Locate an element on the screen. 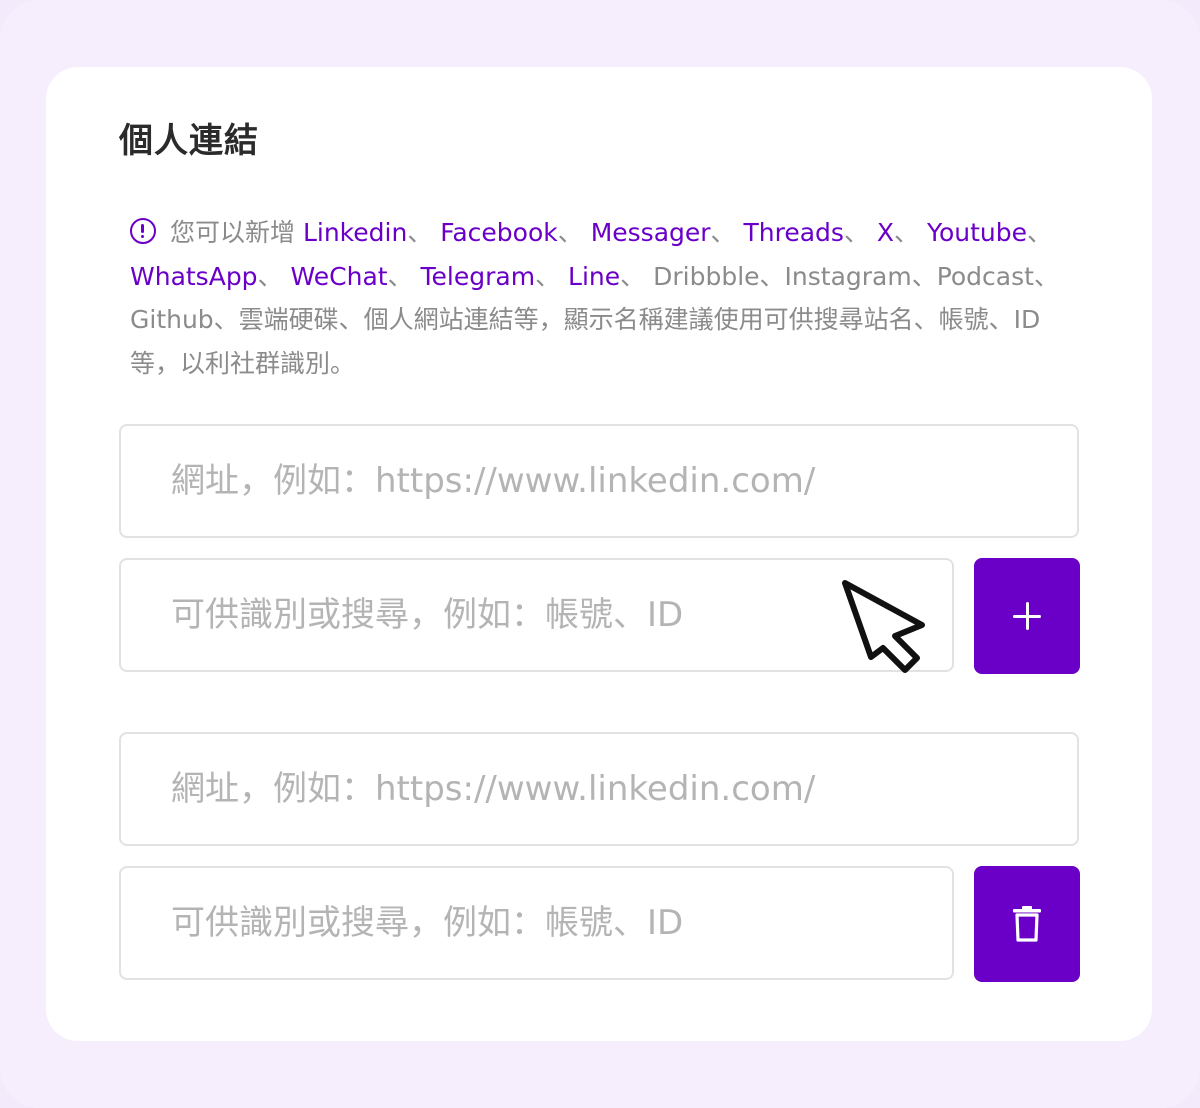  trash-icon is located at coordinates (1027, 924).